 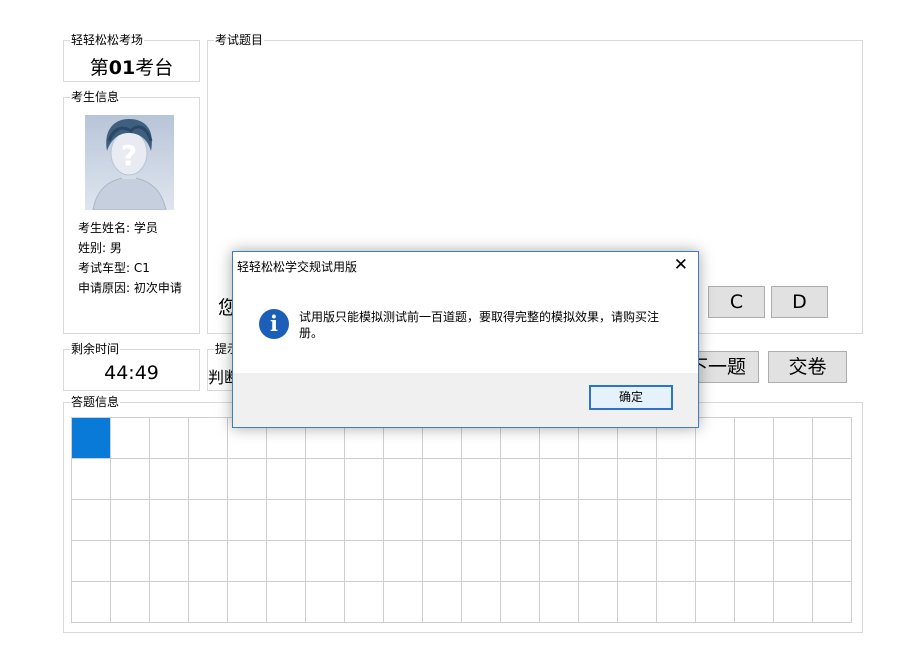 I want to click on submit-button: 交卷, so click(x=807, y=367).